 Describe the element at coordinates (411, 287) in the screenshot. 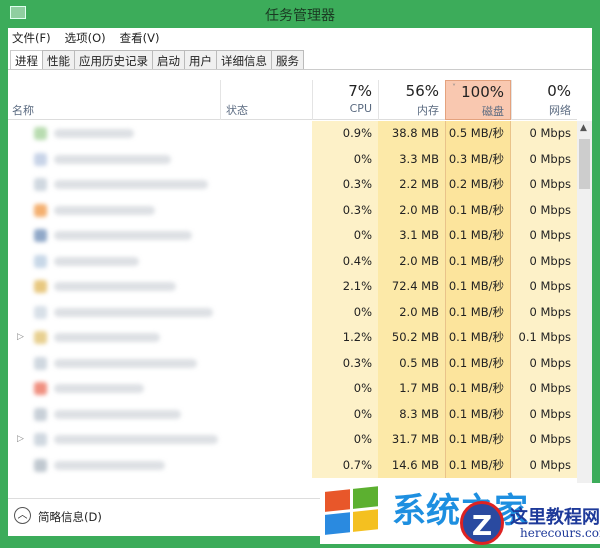

I see `mem-cell: 72.4 MB` at that location.